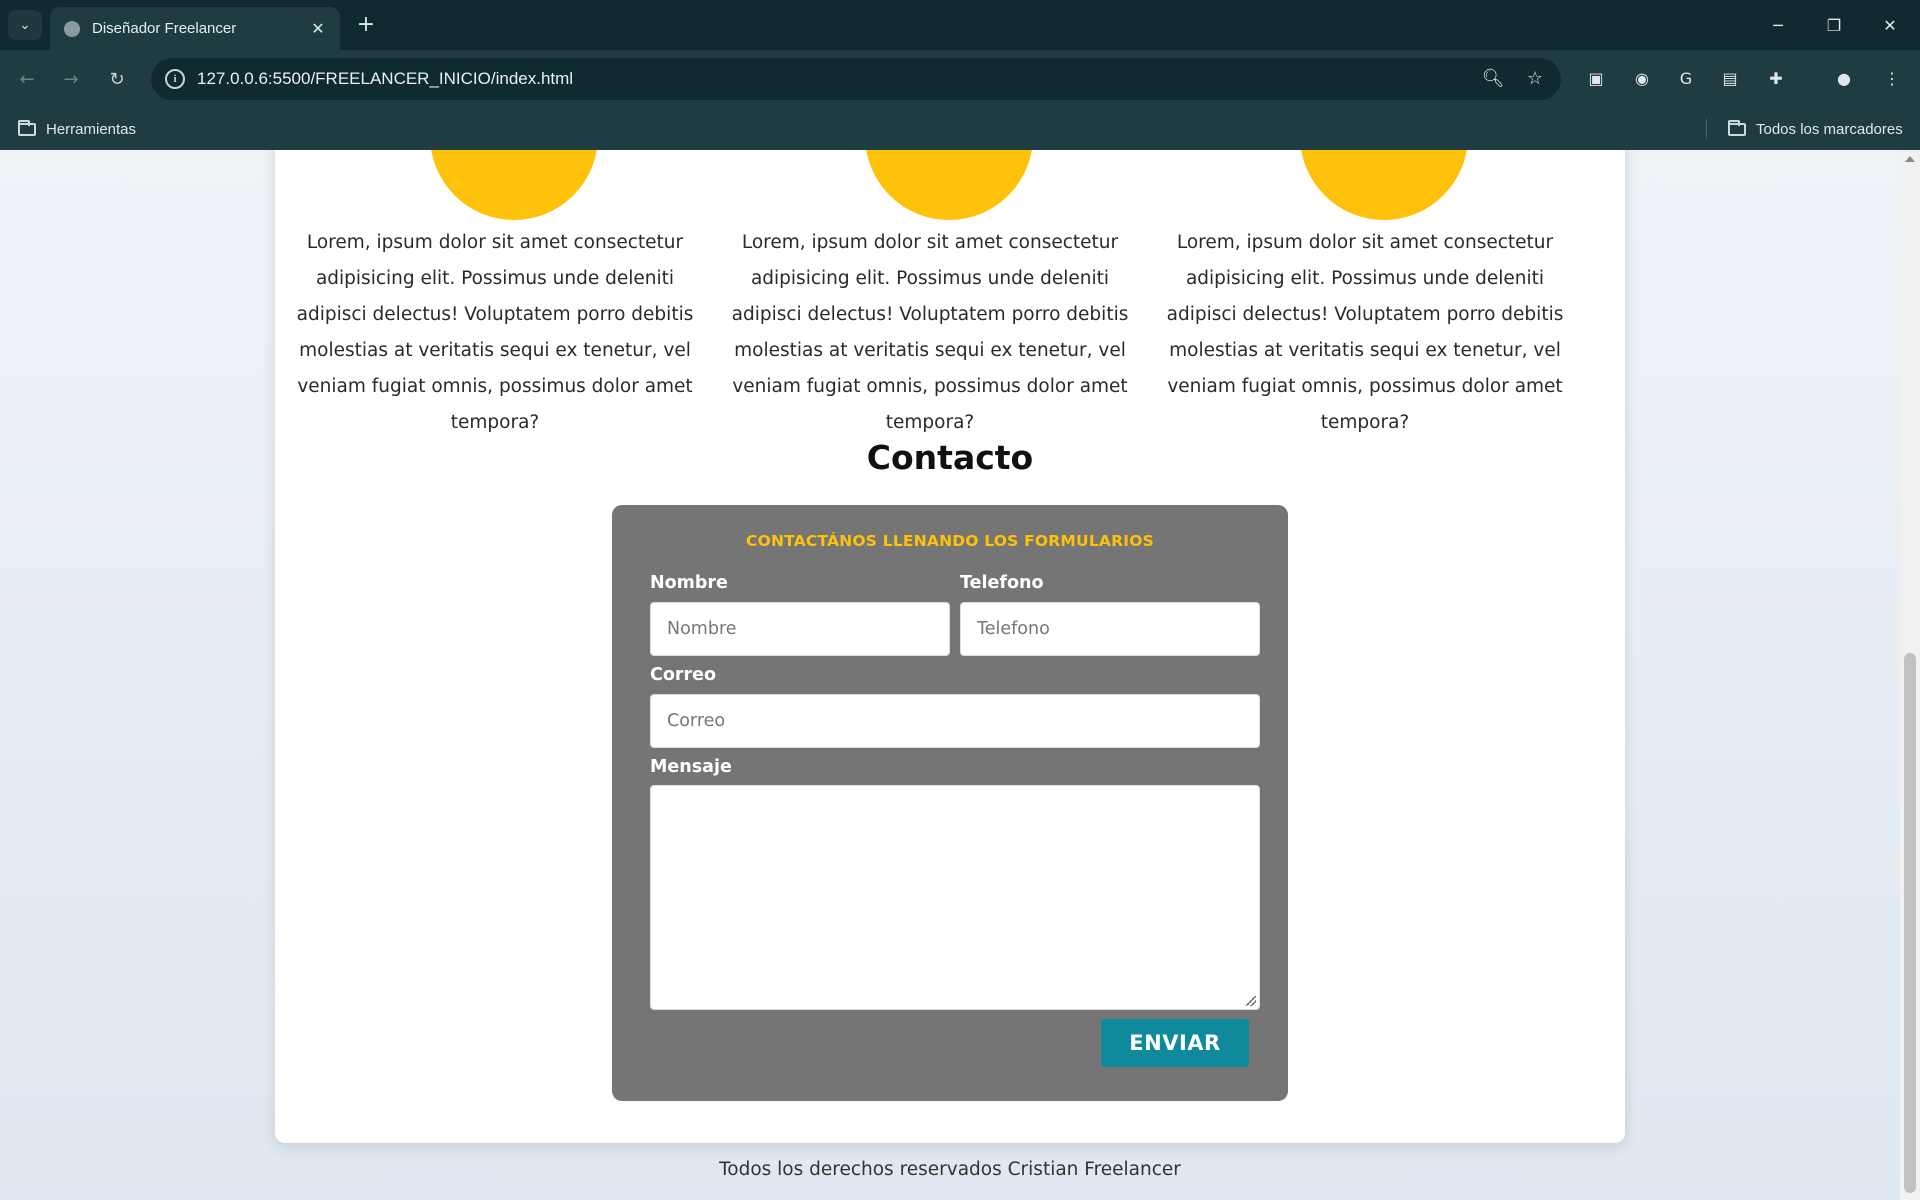 The height and width of the screenshot is (1200, 1920). Describe the element at coordinates (800, 629) in the screenshot. I see `name-input: Nombre` at that location.